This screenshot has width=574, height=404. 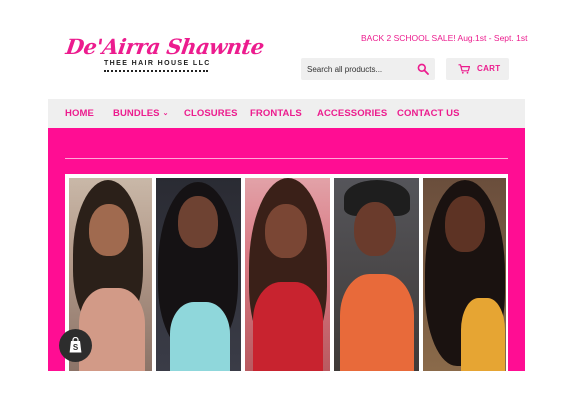 What do you see at coordinates (165, 46) in the screenshot?
I see `logo-script-text: De'Airra Shawnte` at bounding box center [165, 46].